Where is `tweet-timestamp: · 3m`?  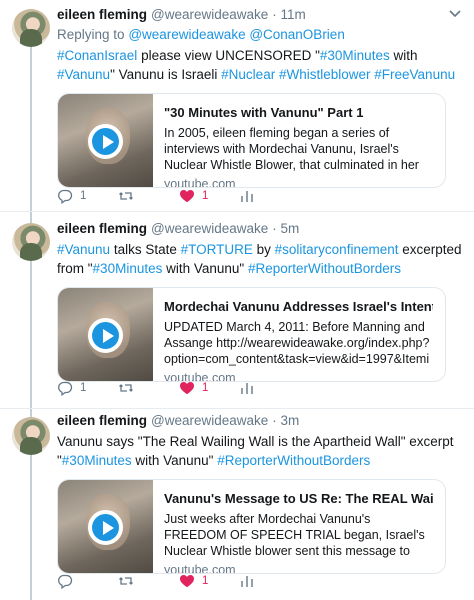 tweet-timestamp: · 3m is located at coordinates (285, 421).